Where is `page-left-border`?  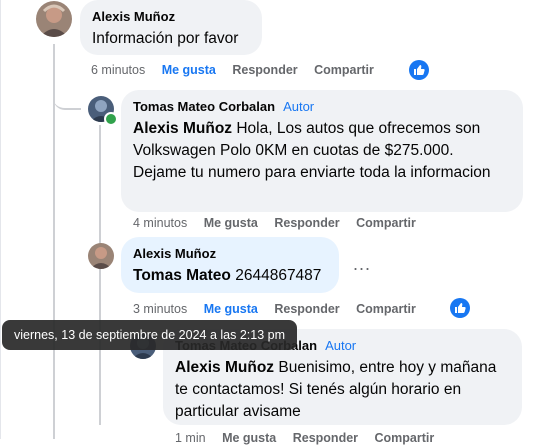
page-left-border is located at coordinates (0, 219).